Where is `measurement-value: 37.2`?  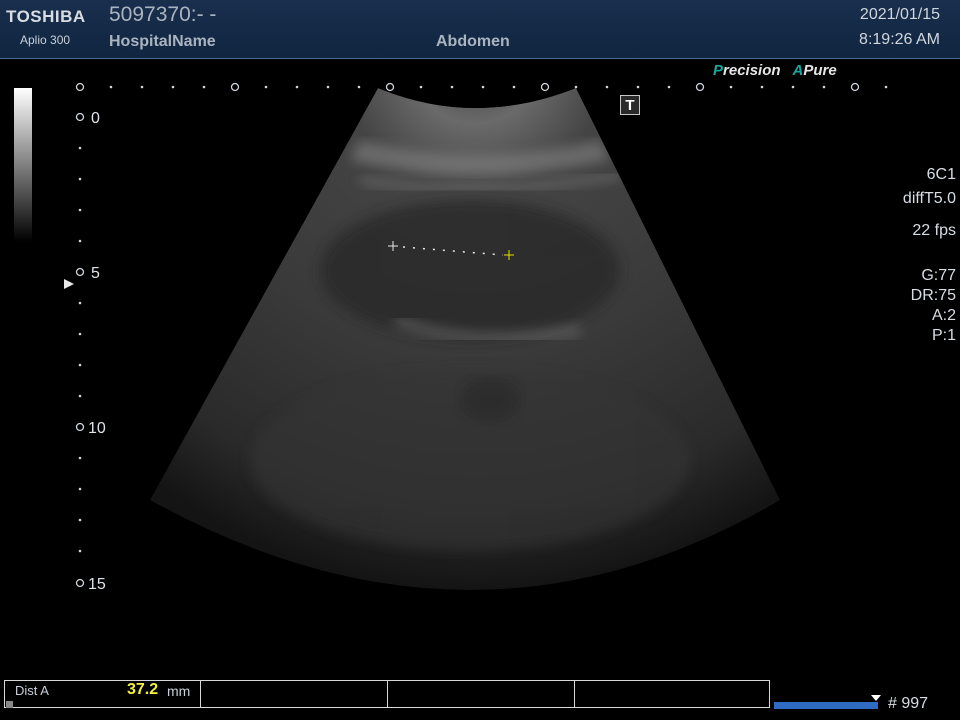
measurement-value: 37.2 is located at coordinates (143, 689).